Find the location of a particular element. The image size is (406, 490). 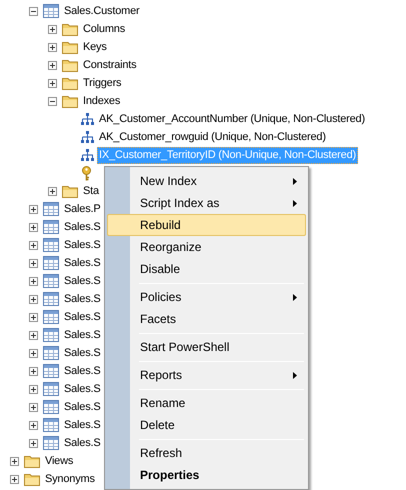

tree-item: Triggers is located at coordinates (102, 83).